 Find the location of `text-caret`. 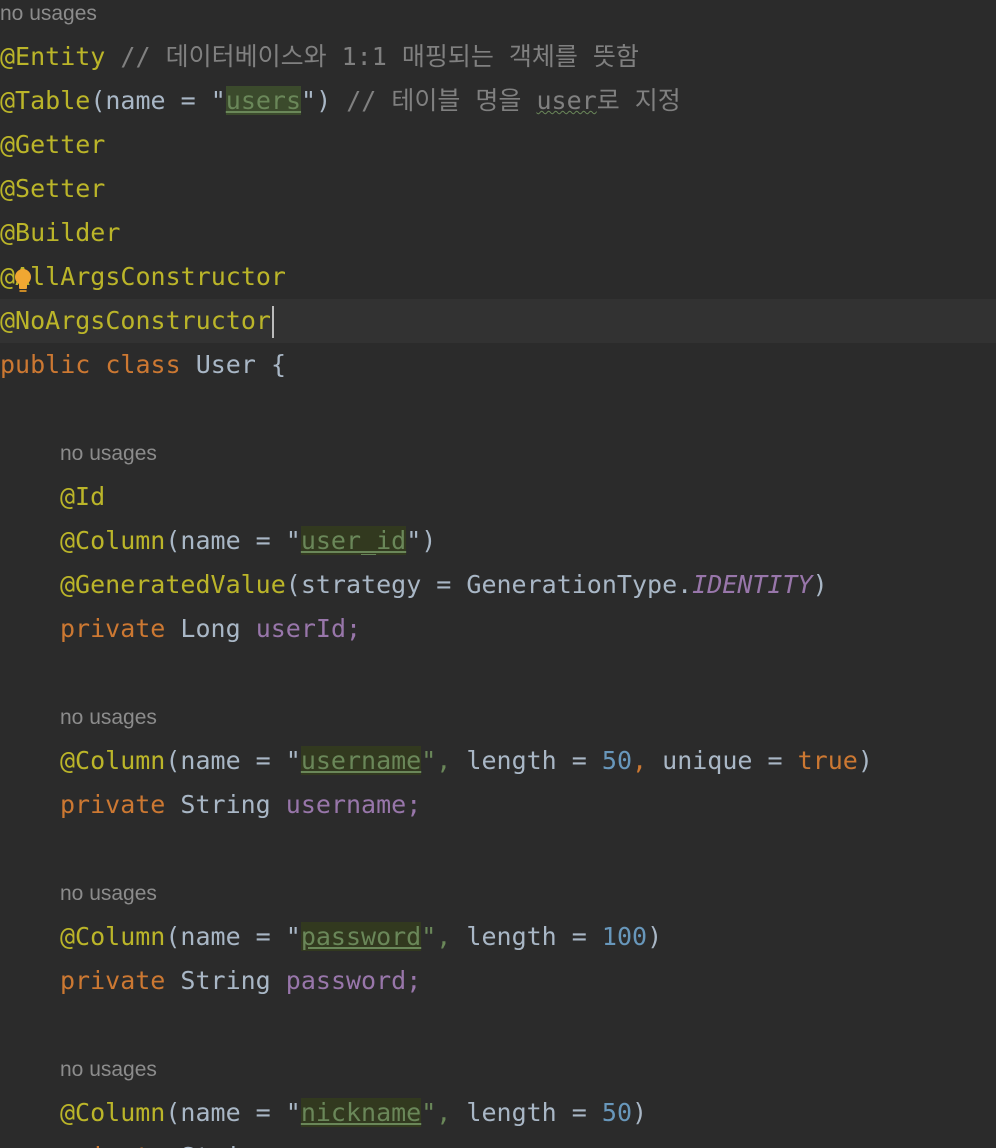

text-caret is located at coordinates (272, 322).